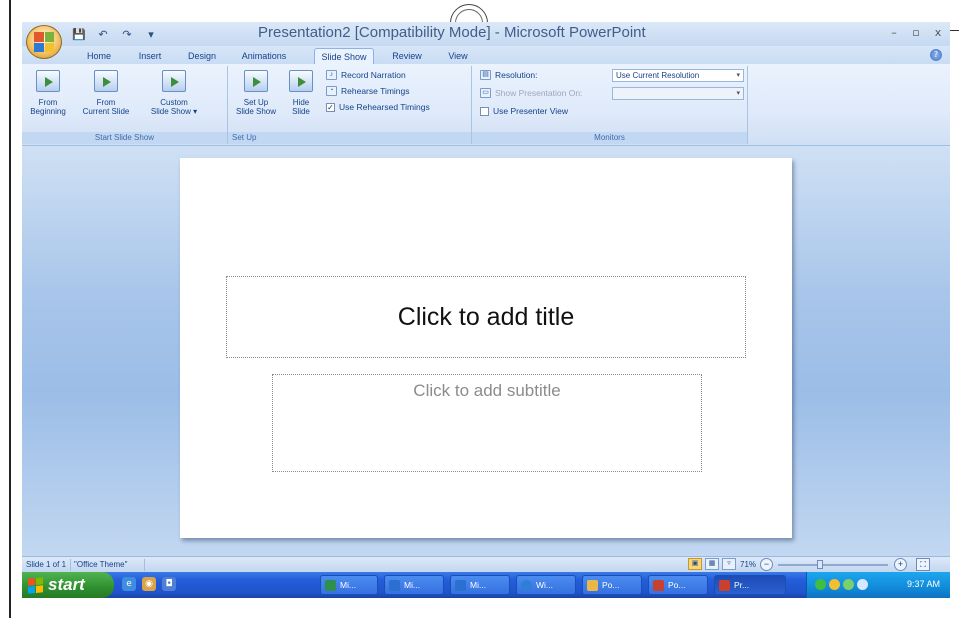  What do you see at coordinates (485, 93) in the screenshot?
I see `display-icon: ▭` at bounding box center [485, 93].